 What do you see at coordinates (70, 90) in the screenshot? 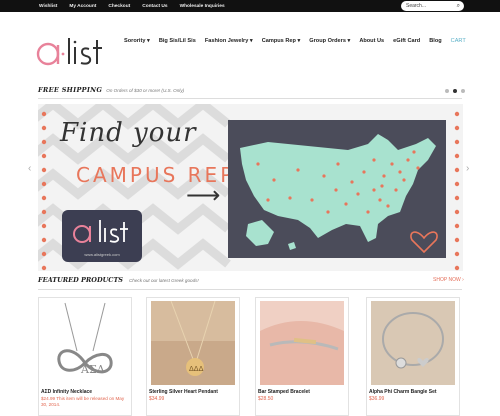
I see `free-shipping-heading: FREE SHIPPING` at bounding box center [70, 90].